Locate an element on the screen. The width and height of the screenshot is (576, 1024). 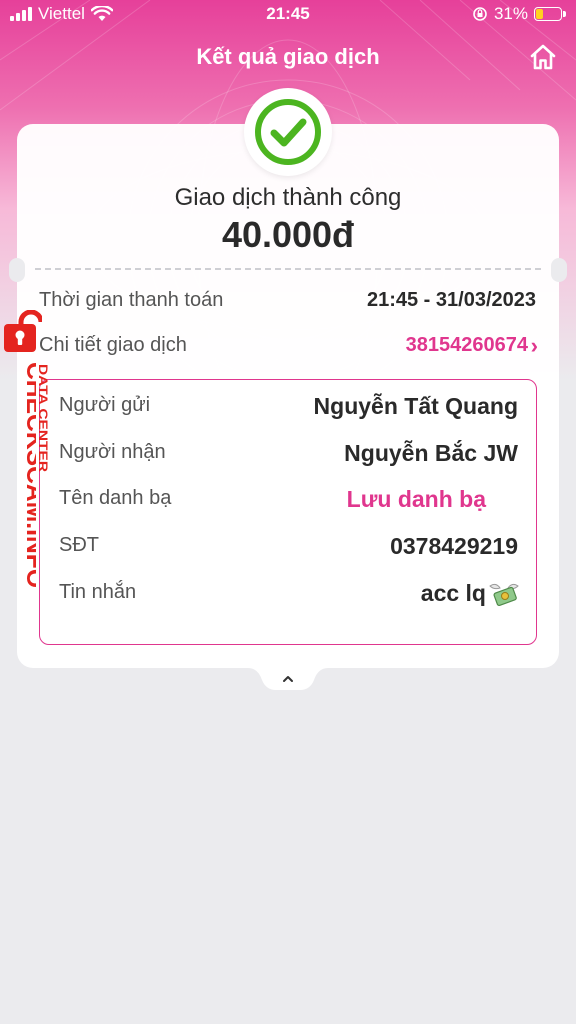
phone-value: 0378429219 is located at coordinates (454, 546).